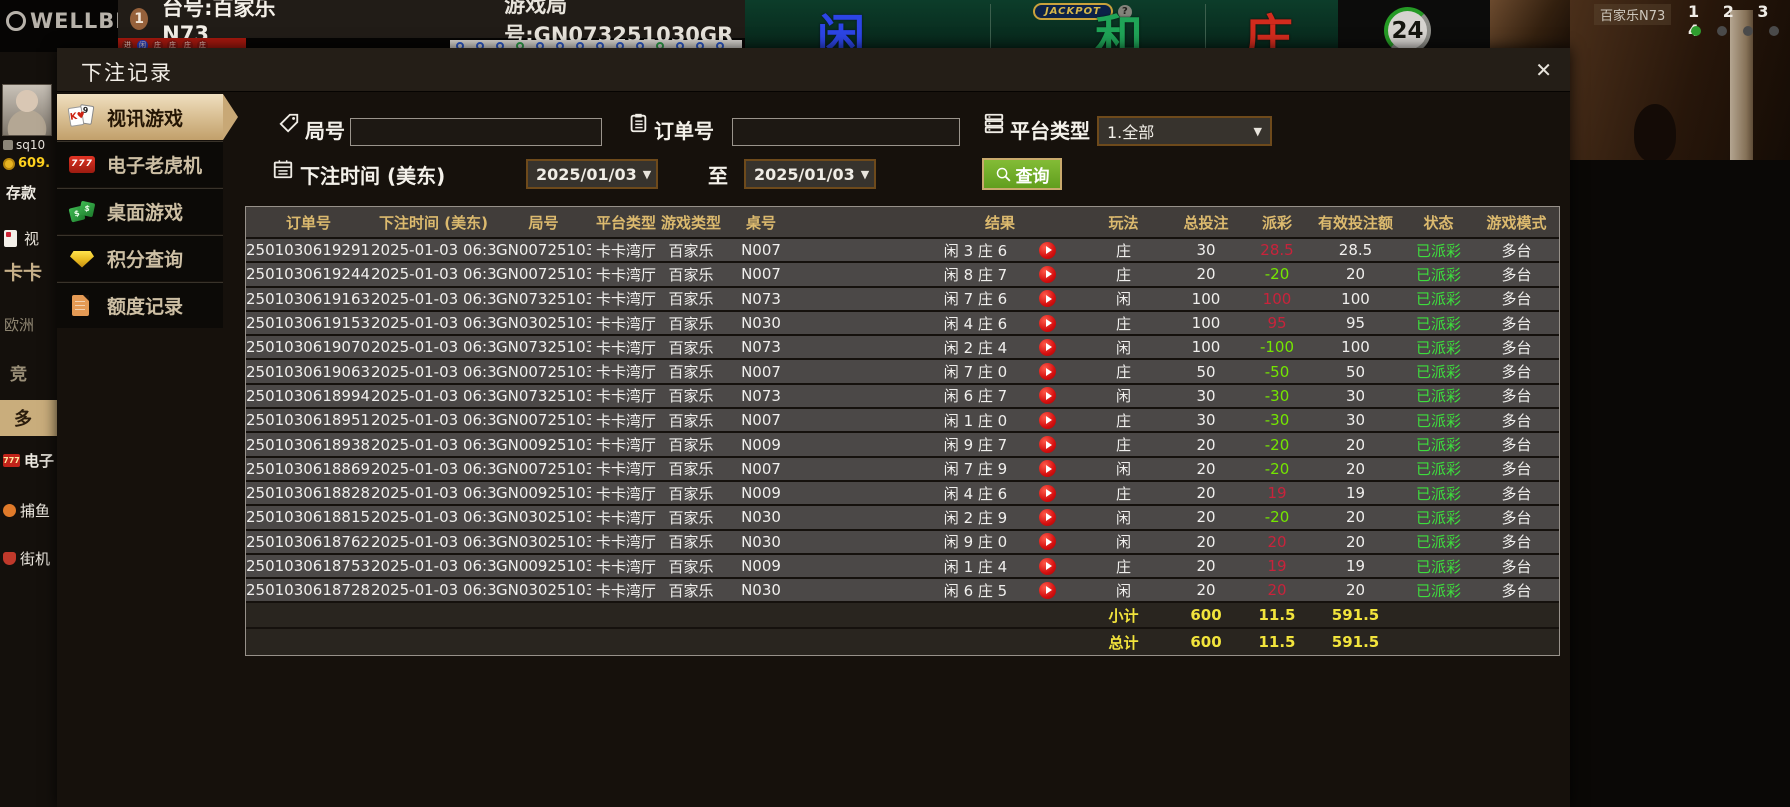  I want to click on camera-dots, so click(1735, 31).